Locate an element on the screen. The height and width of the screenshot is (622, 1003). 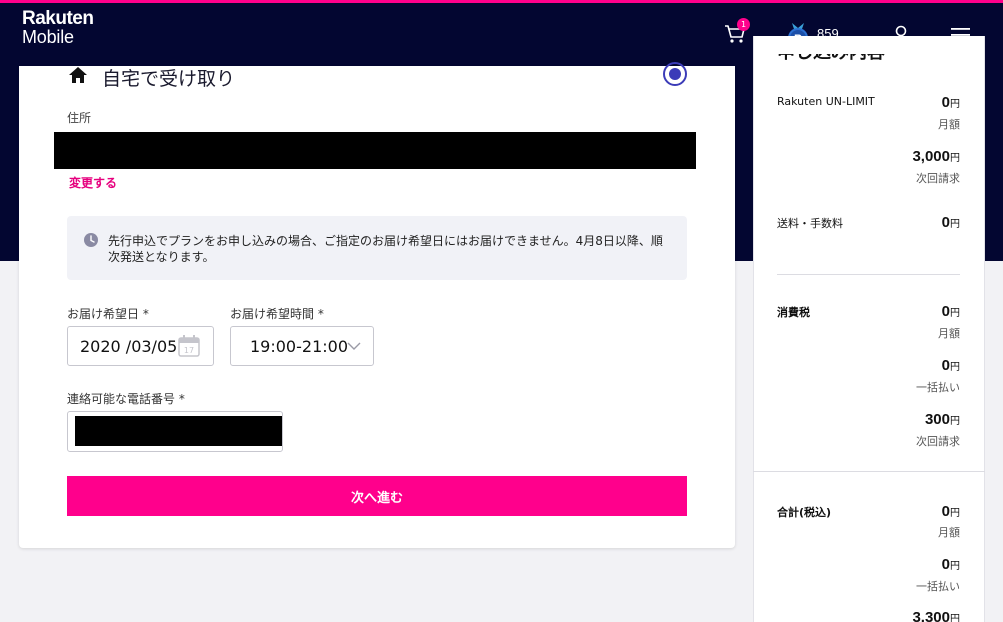
plan-label: Rakuten UN-LIMIT is located at coordinates (826, 101).